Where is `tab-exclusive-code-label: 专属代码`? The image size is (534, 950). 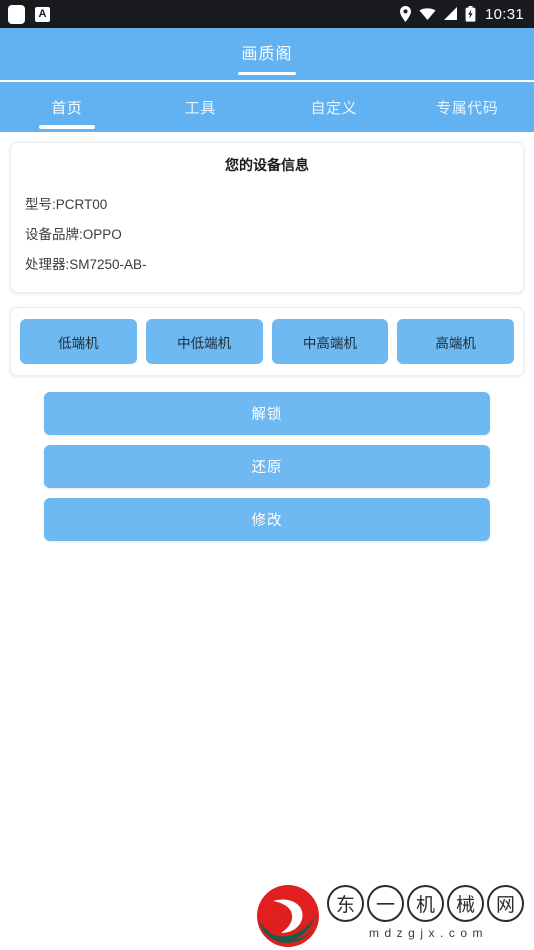 tab-exclusive-code-label: 专属代码 is located at coordinates (467, 108).